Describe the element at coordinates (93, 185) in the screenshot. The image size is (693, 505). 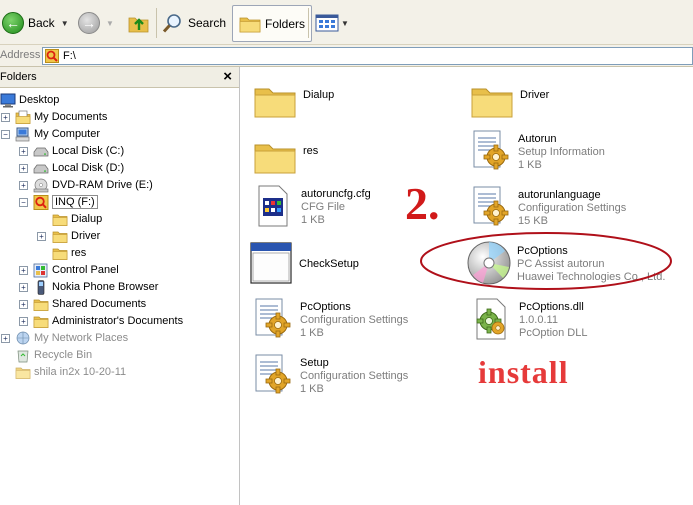
I see `tree-item-dvd-ram-drive: DVD-RAM Drive (E:)` at that location.